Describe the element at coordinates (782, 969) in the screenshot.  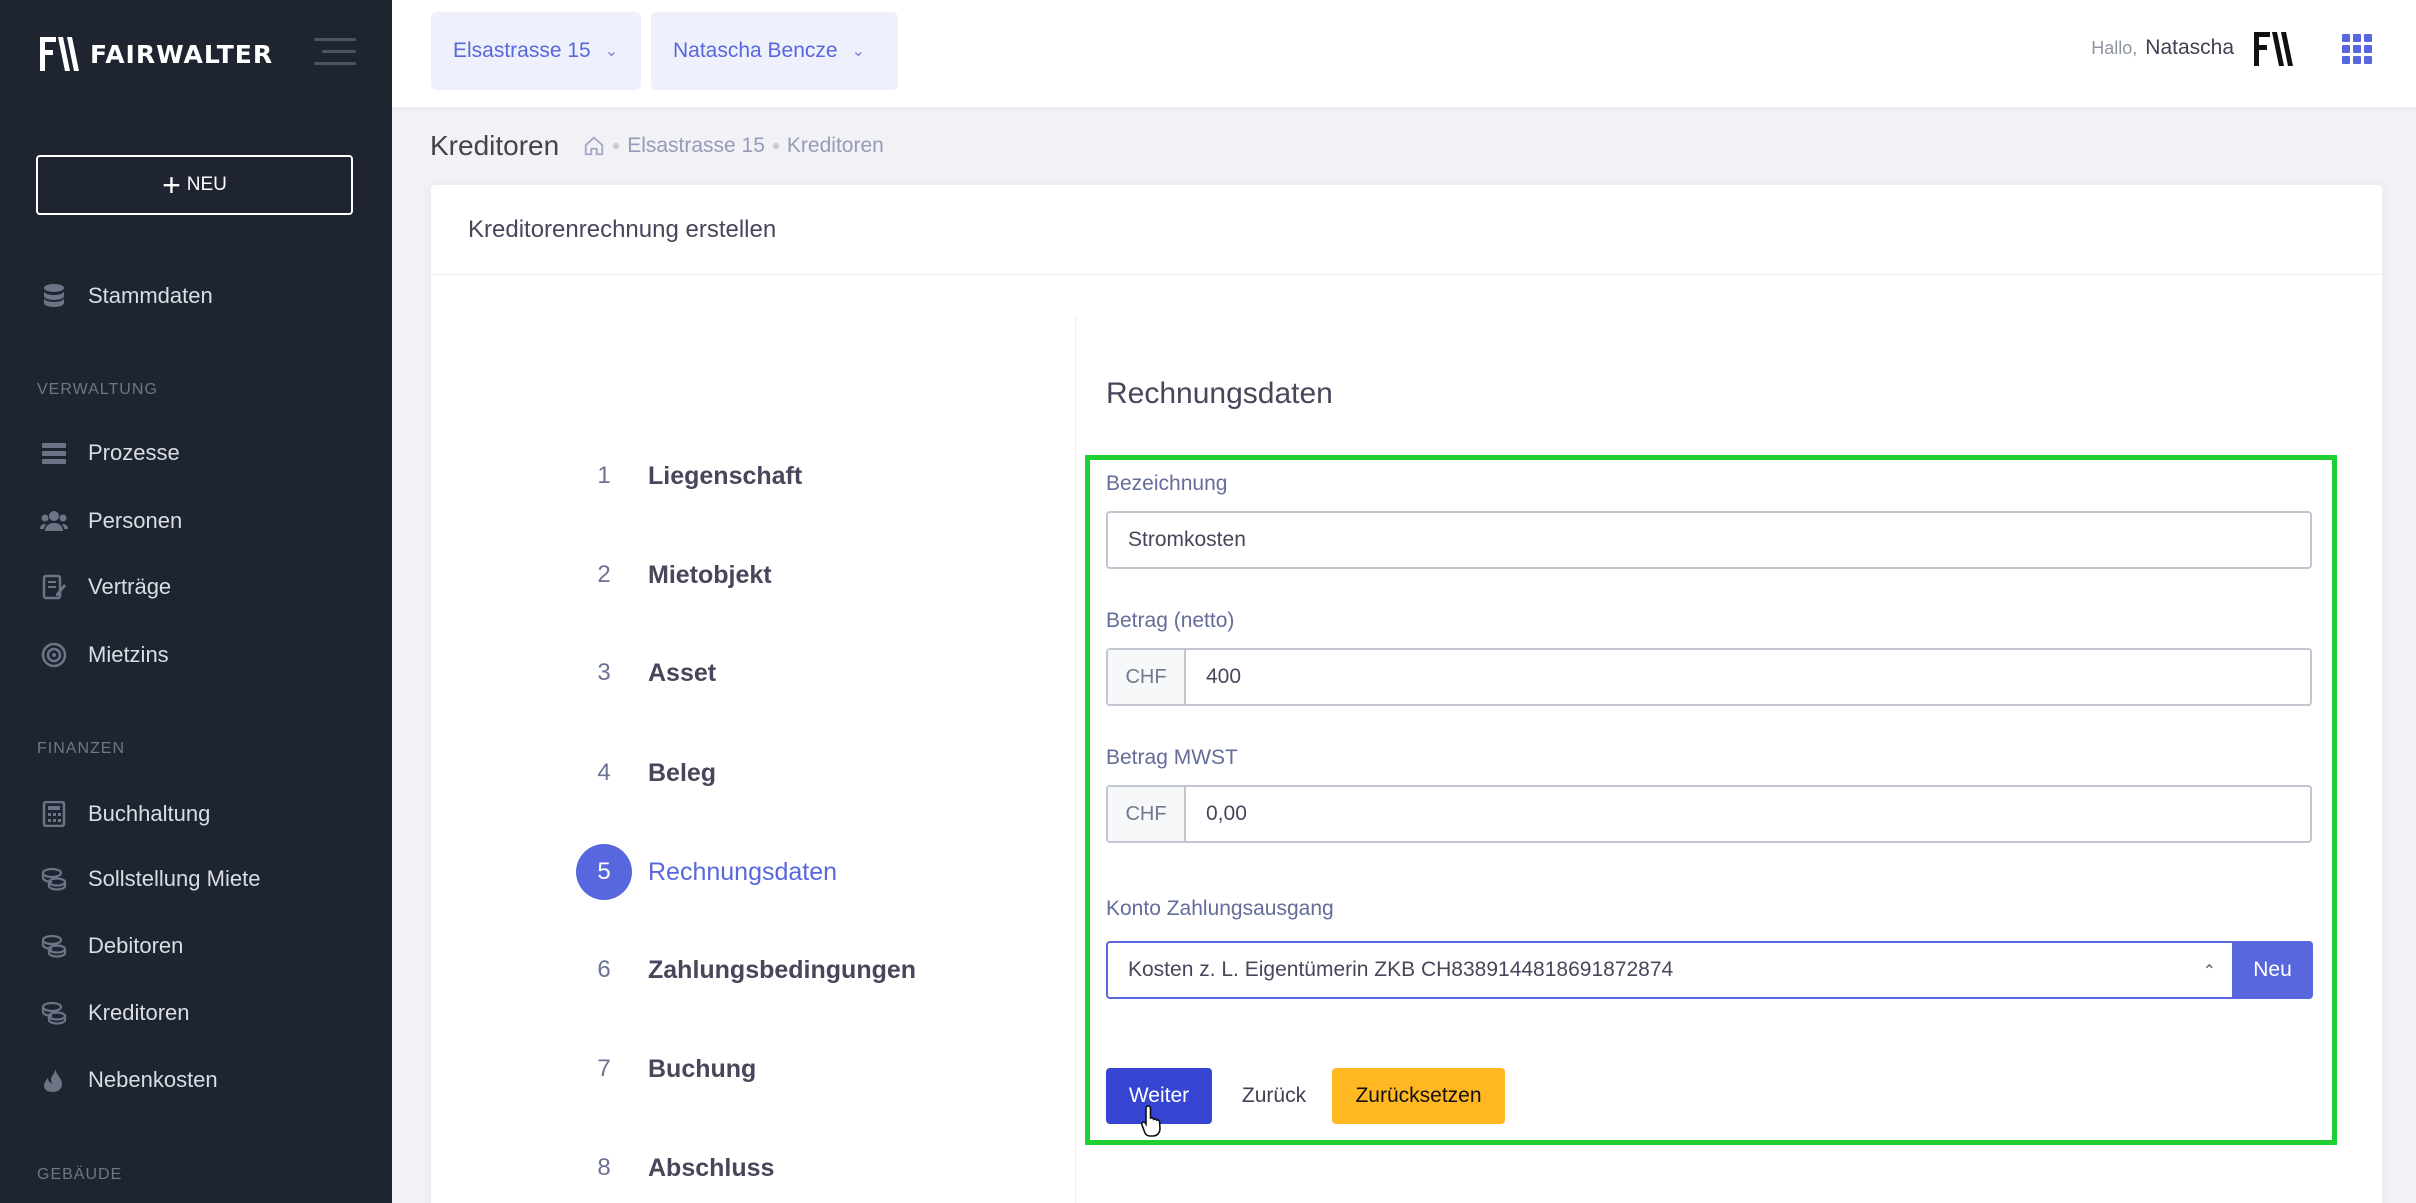
I see `step-label: Zahlungsbedingungen` at that location.